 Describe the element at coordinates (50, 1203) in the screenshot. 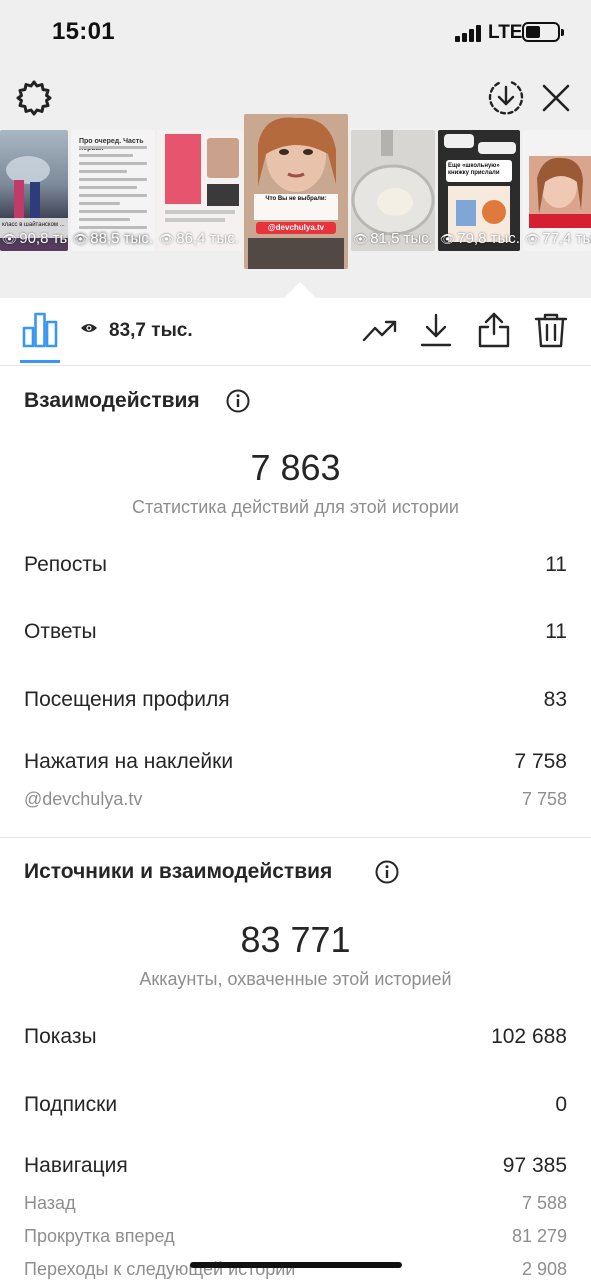

I see `stat-label: Назад` at that location.